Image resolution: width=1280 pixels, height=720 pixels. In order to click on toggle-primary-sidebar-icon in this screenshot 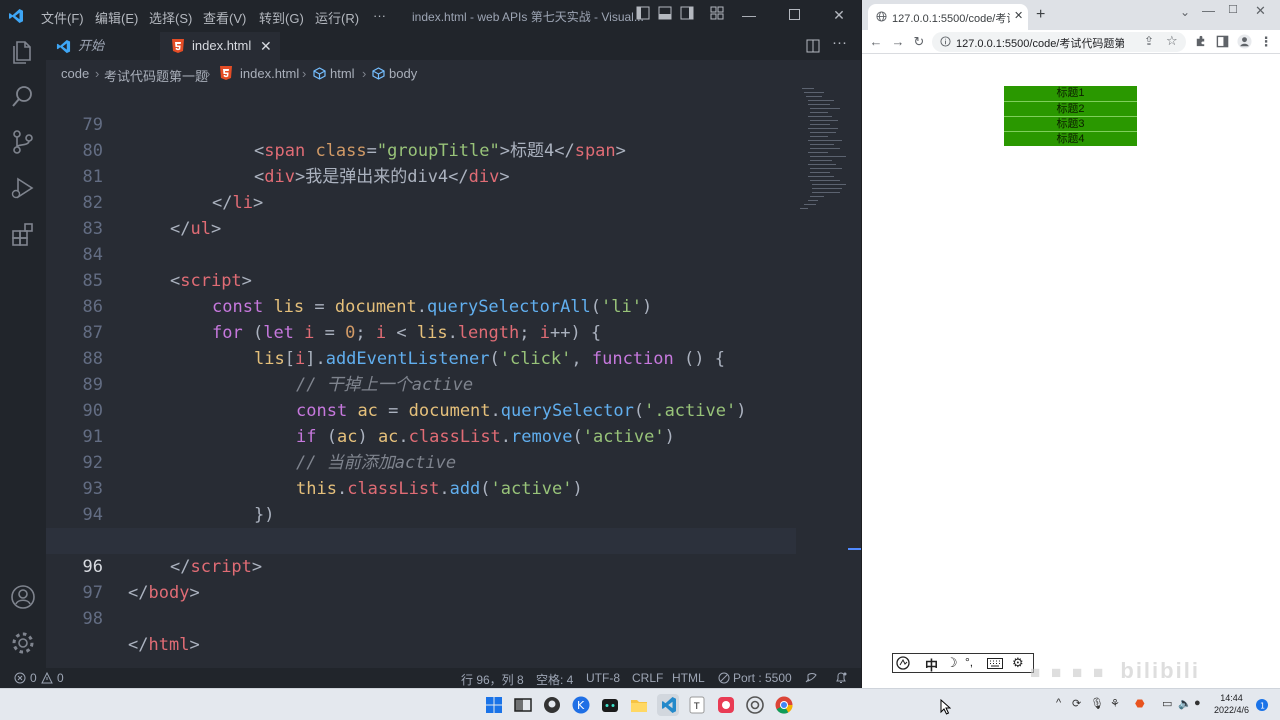, I will do `click(643, 15)`.